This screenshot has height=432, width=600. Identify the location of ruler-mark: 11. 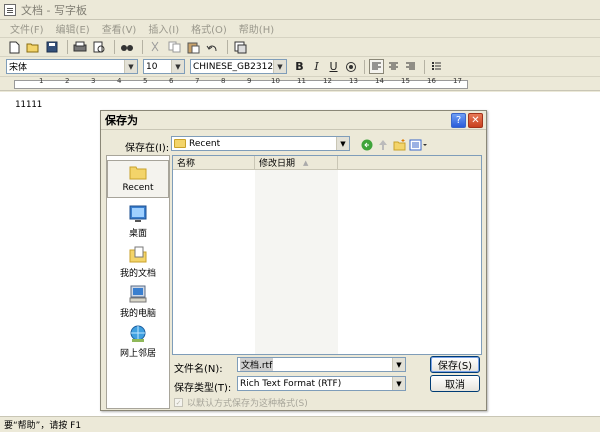
(301, 81).